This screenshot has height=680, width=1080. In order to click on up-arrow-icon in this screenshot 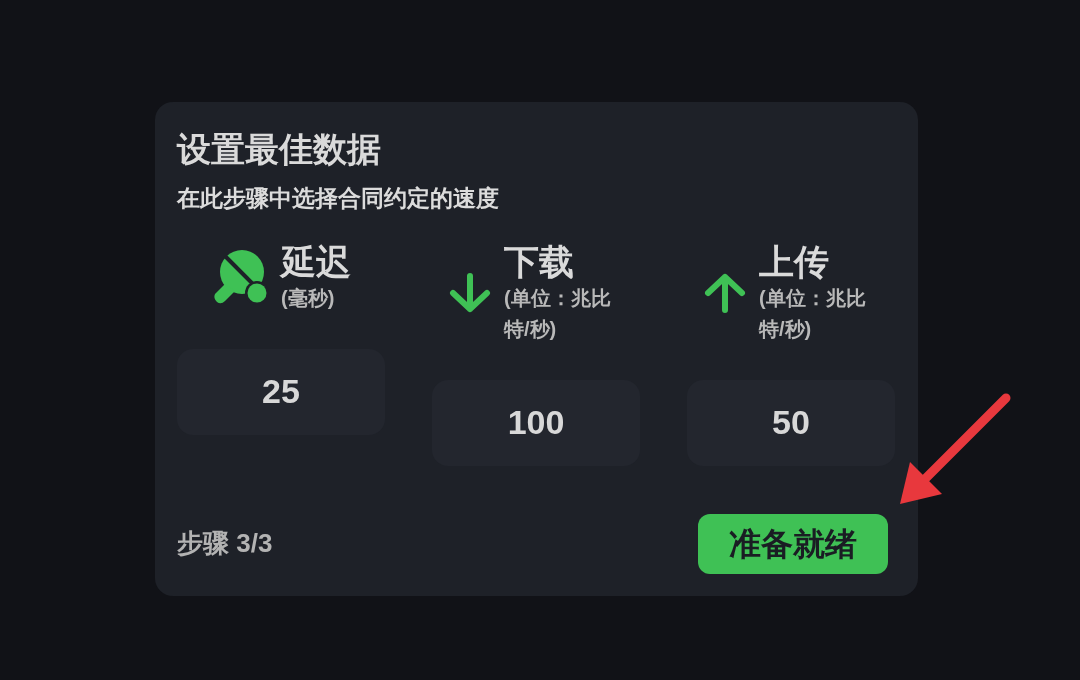, I will do `click(725, 292)`.